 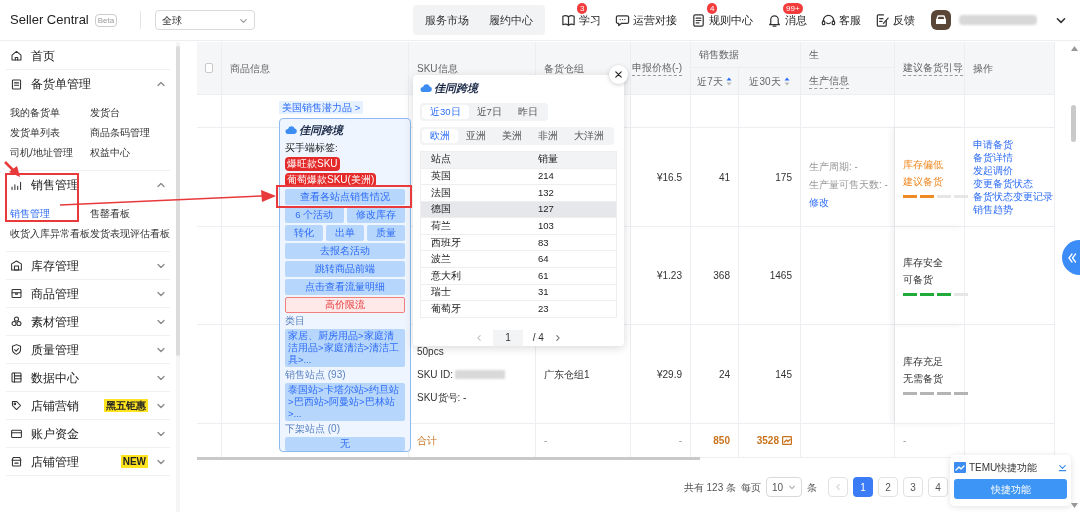 What do you see at coordinates (1074, 505) in the screenshot?
I see `scroll-down-icon` at bounding box center [1074, 505].